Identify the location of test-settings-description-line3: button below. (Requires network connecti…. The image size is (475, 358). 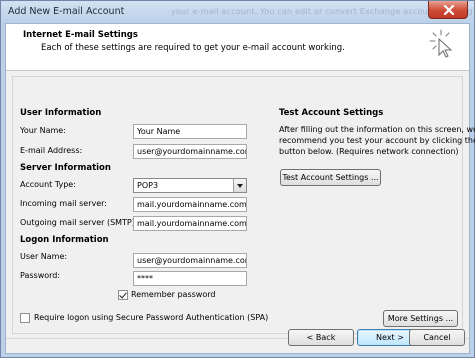
(369, 151).